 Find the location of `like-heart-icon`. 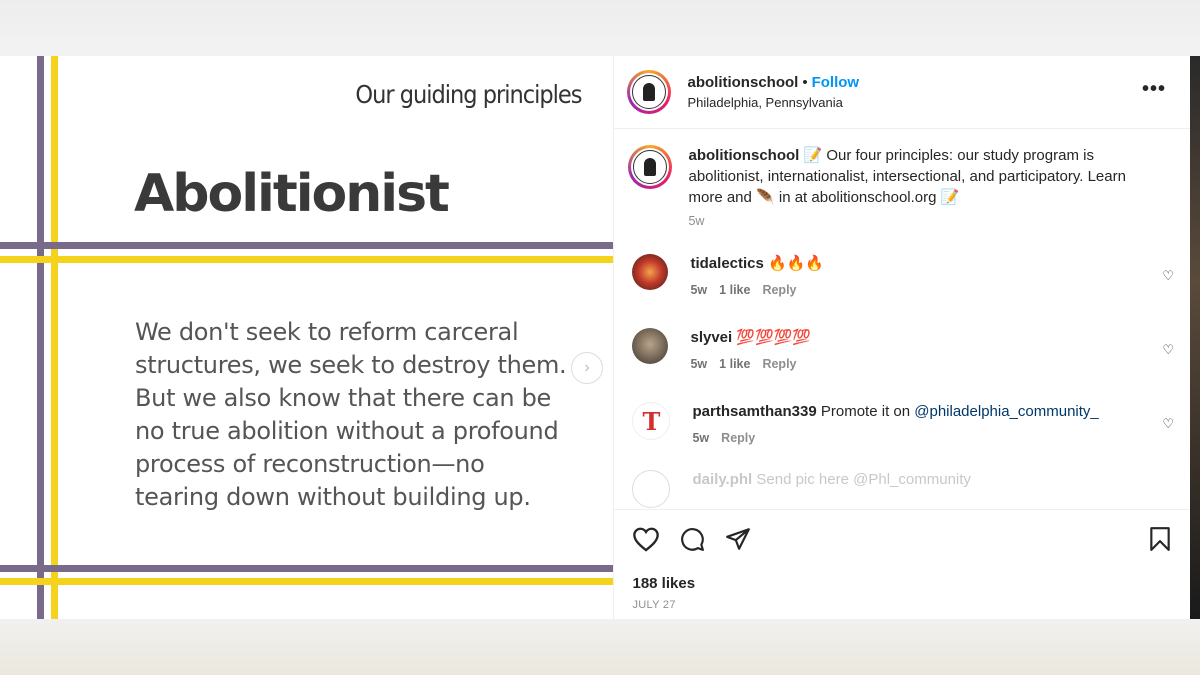

like-heart-icon is located at coordinates (646, 541).